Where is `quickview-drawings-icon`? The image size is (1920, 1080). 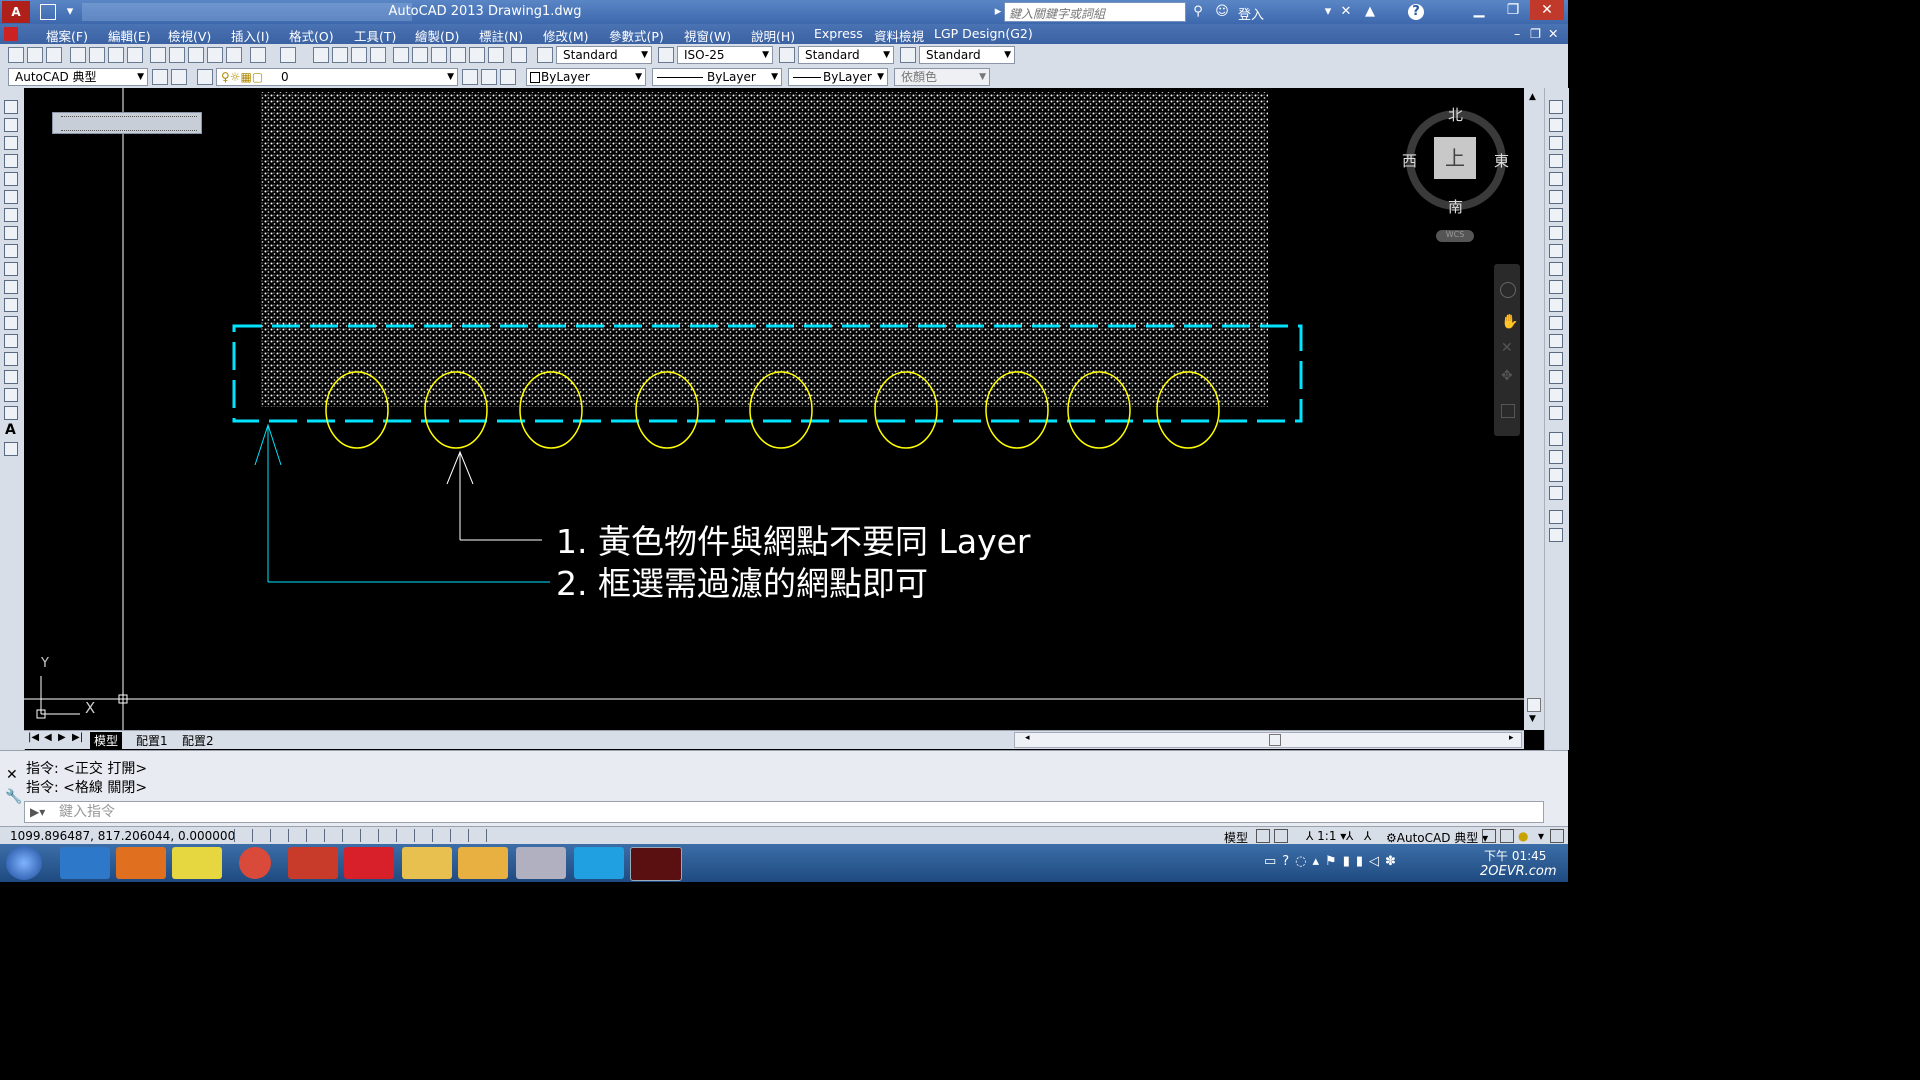 quickview-drawings-icon is located at coordinates (1281, 836).